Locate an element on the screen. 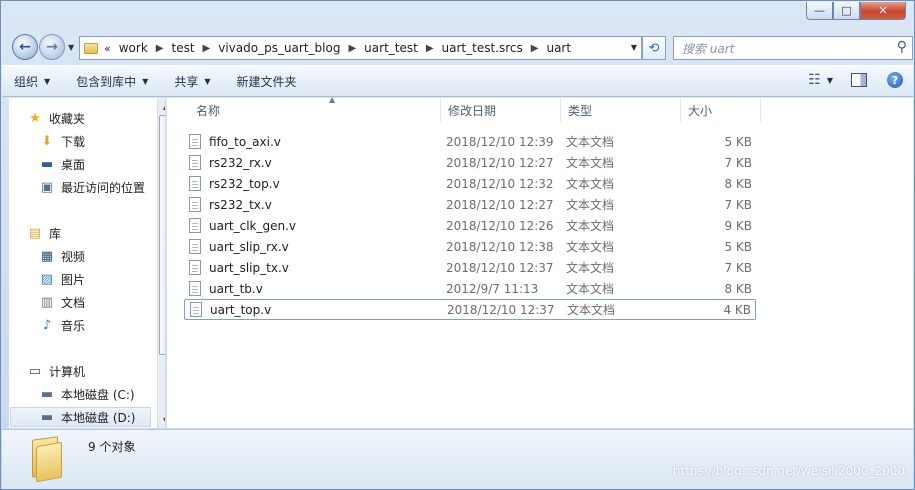  breadcrumb-vivado-ps-uart-blog: vivado_ps_uart_blog is located at coordinates (279, 48).